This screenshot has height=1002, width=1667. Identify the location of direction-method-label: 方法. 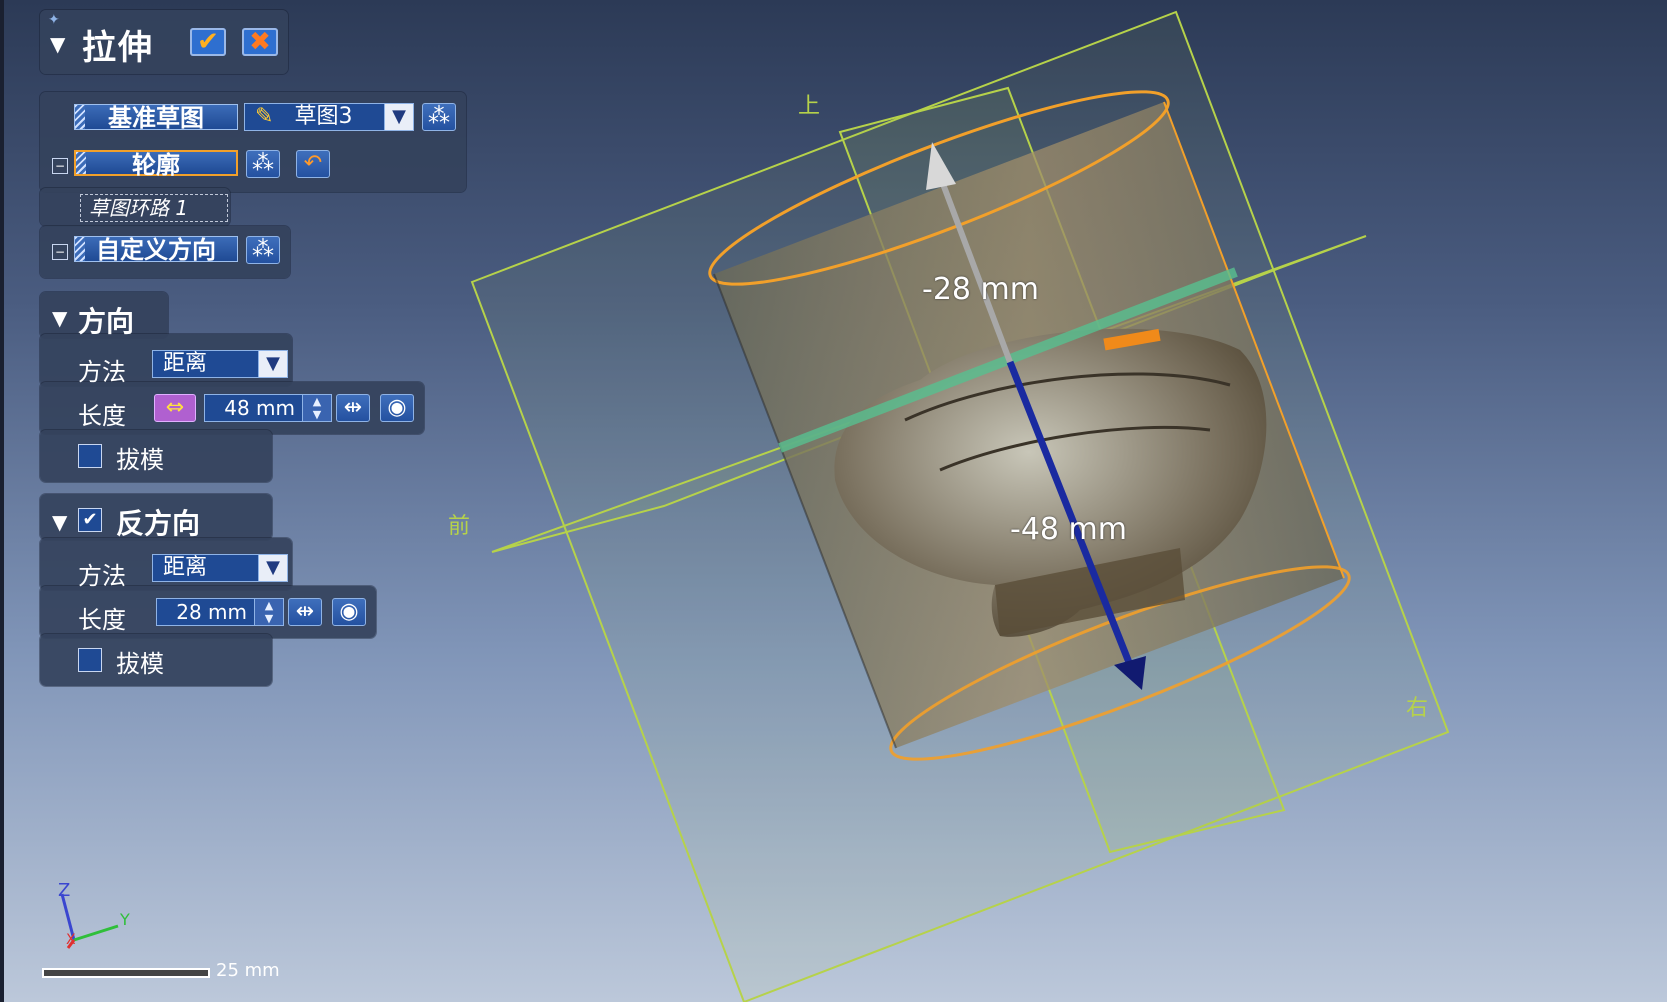
(102, 372).